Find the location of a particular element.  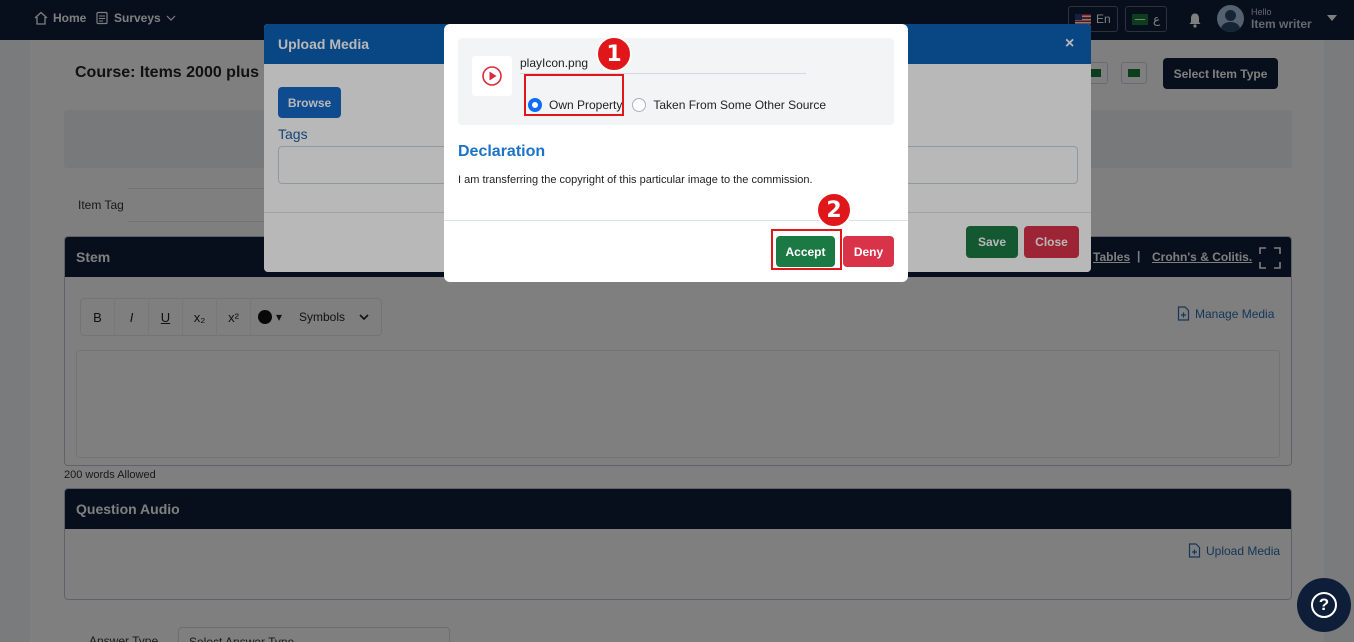

step1-highlight is located at coordinates (574, 95).